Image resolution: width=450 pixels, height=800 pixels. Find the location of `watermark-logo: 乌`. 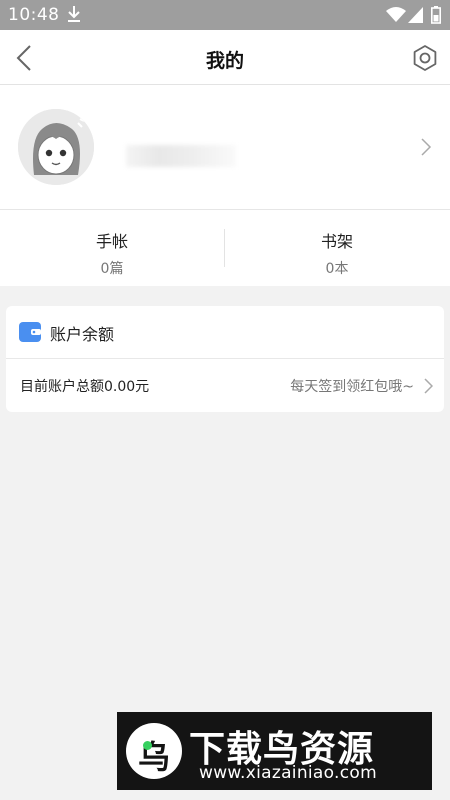

watermark-logo: 乌 is located at coordinates (154, 751).